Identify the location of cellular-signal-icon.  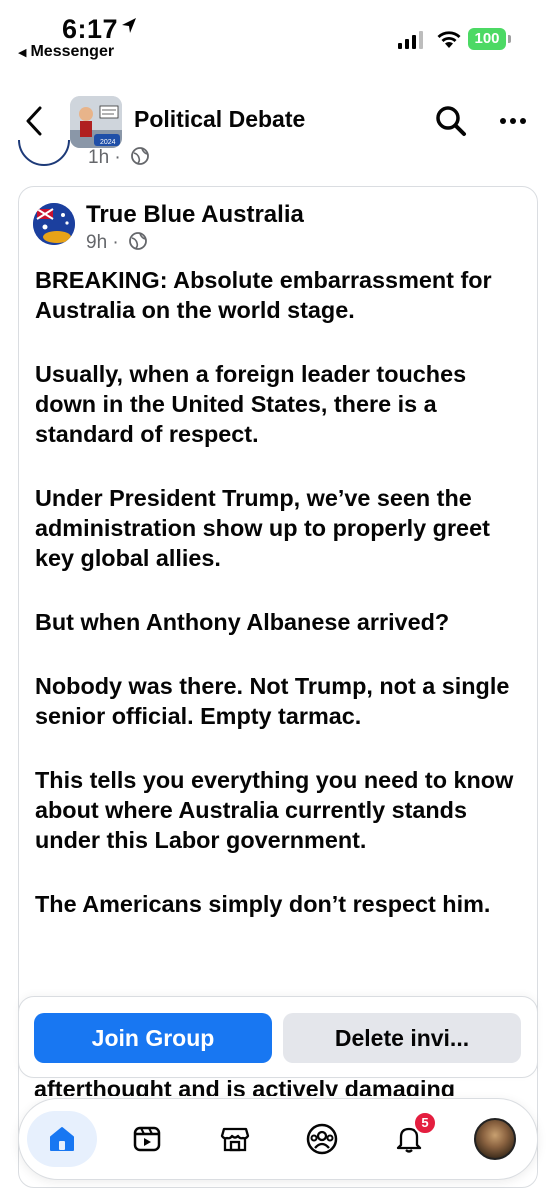
(410, 40).